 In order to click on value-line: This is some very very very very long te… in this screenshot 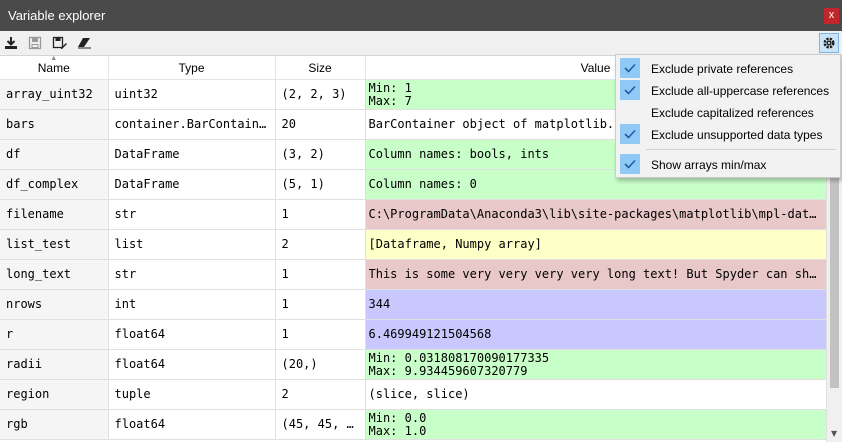, I will do `click(594, 274)`.